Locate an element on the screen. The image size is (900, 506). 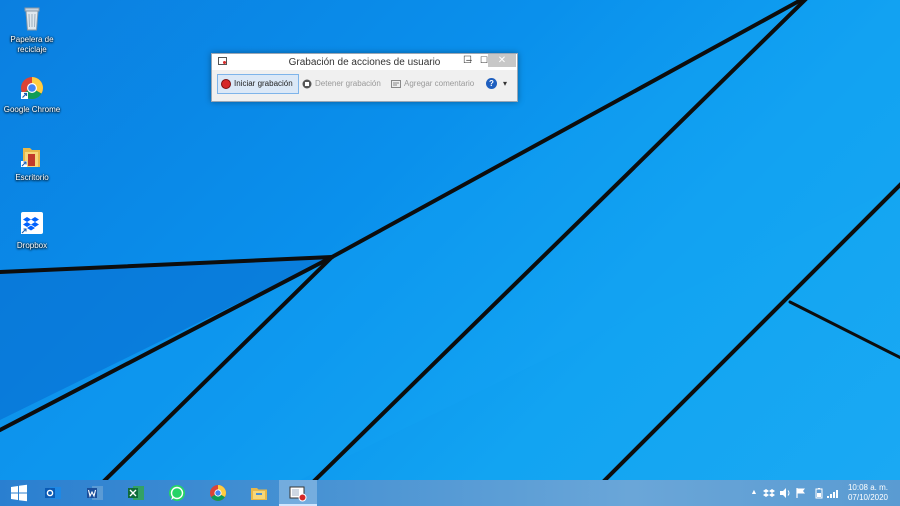
folder-icon is located at coordinates (30, 157).